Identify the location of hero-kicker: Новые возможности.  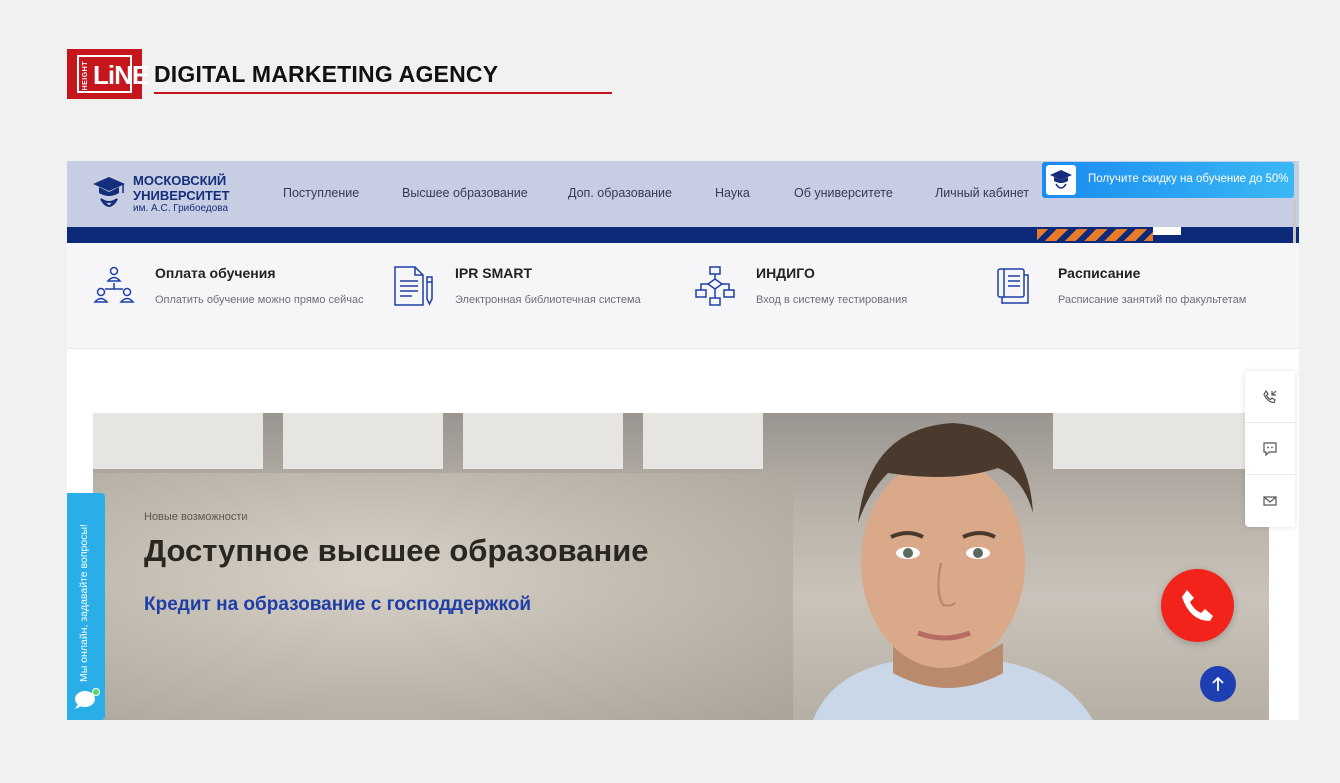
(196, 517).